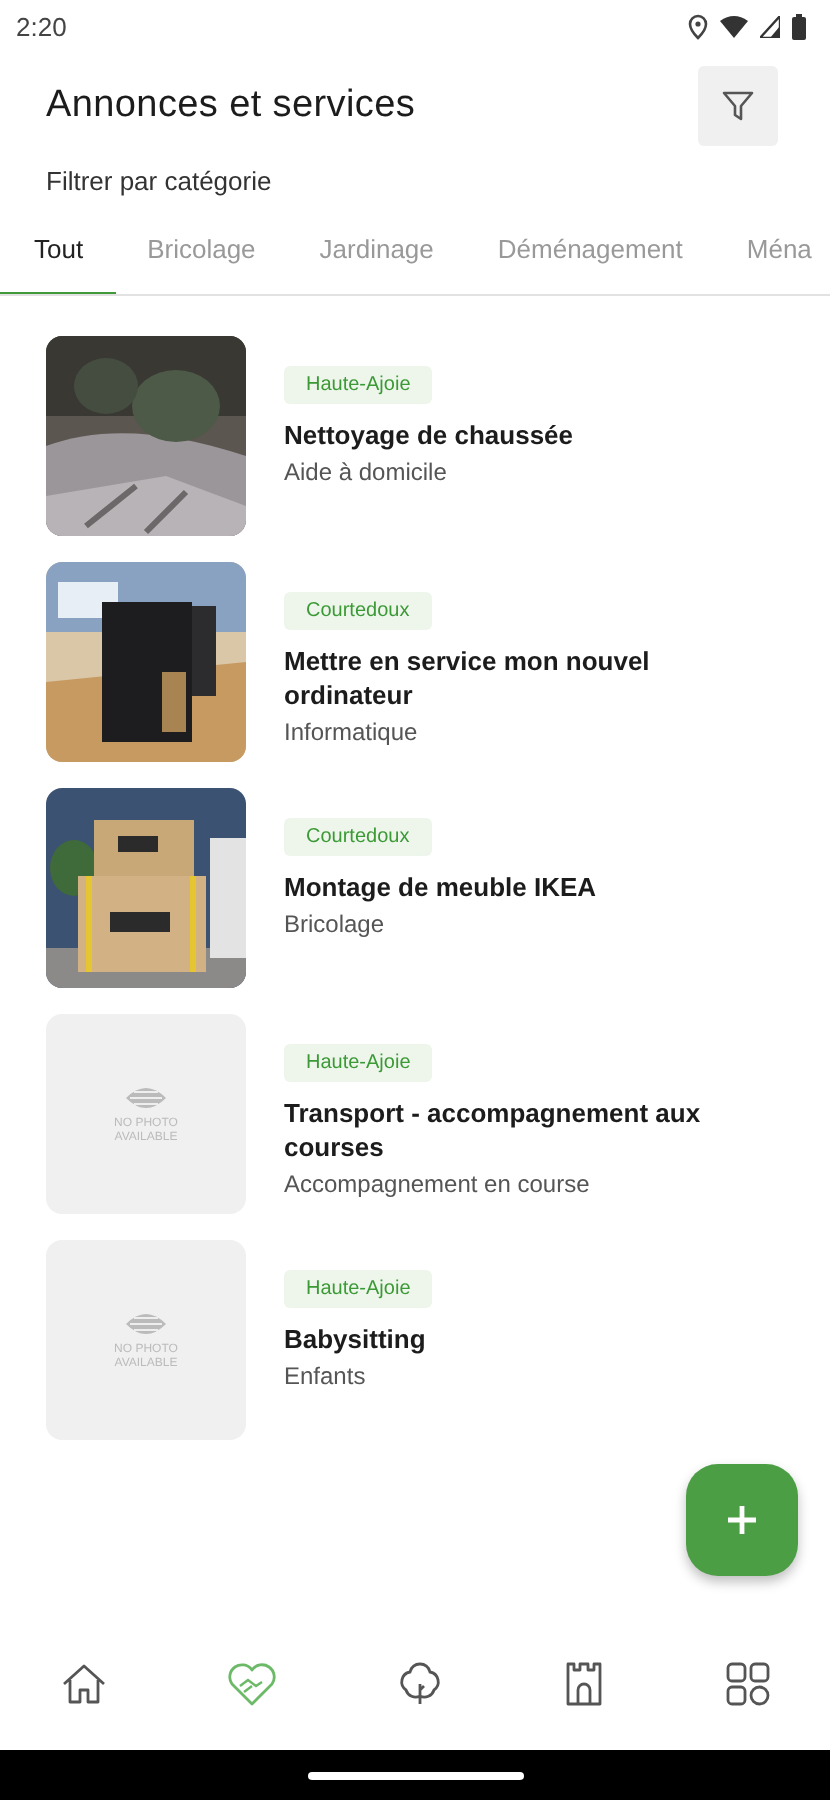 This screenshot has height=1800, width=830. Describe the element at coordinates (351, 732) in the screenshot. I see `listing-category: Informatique` at that location.